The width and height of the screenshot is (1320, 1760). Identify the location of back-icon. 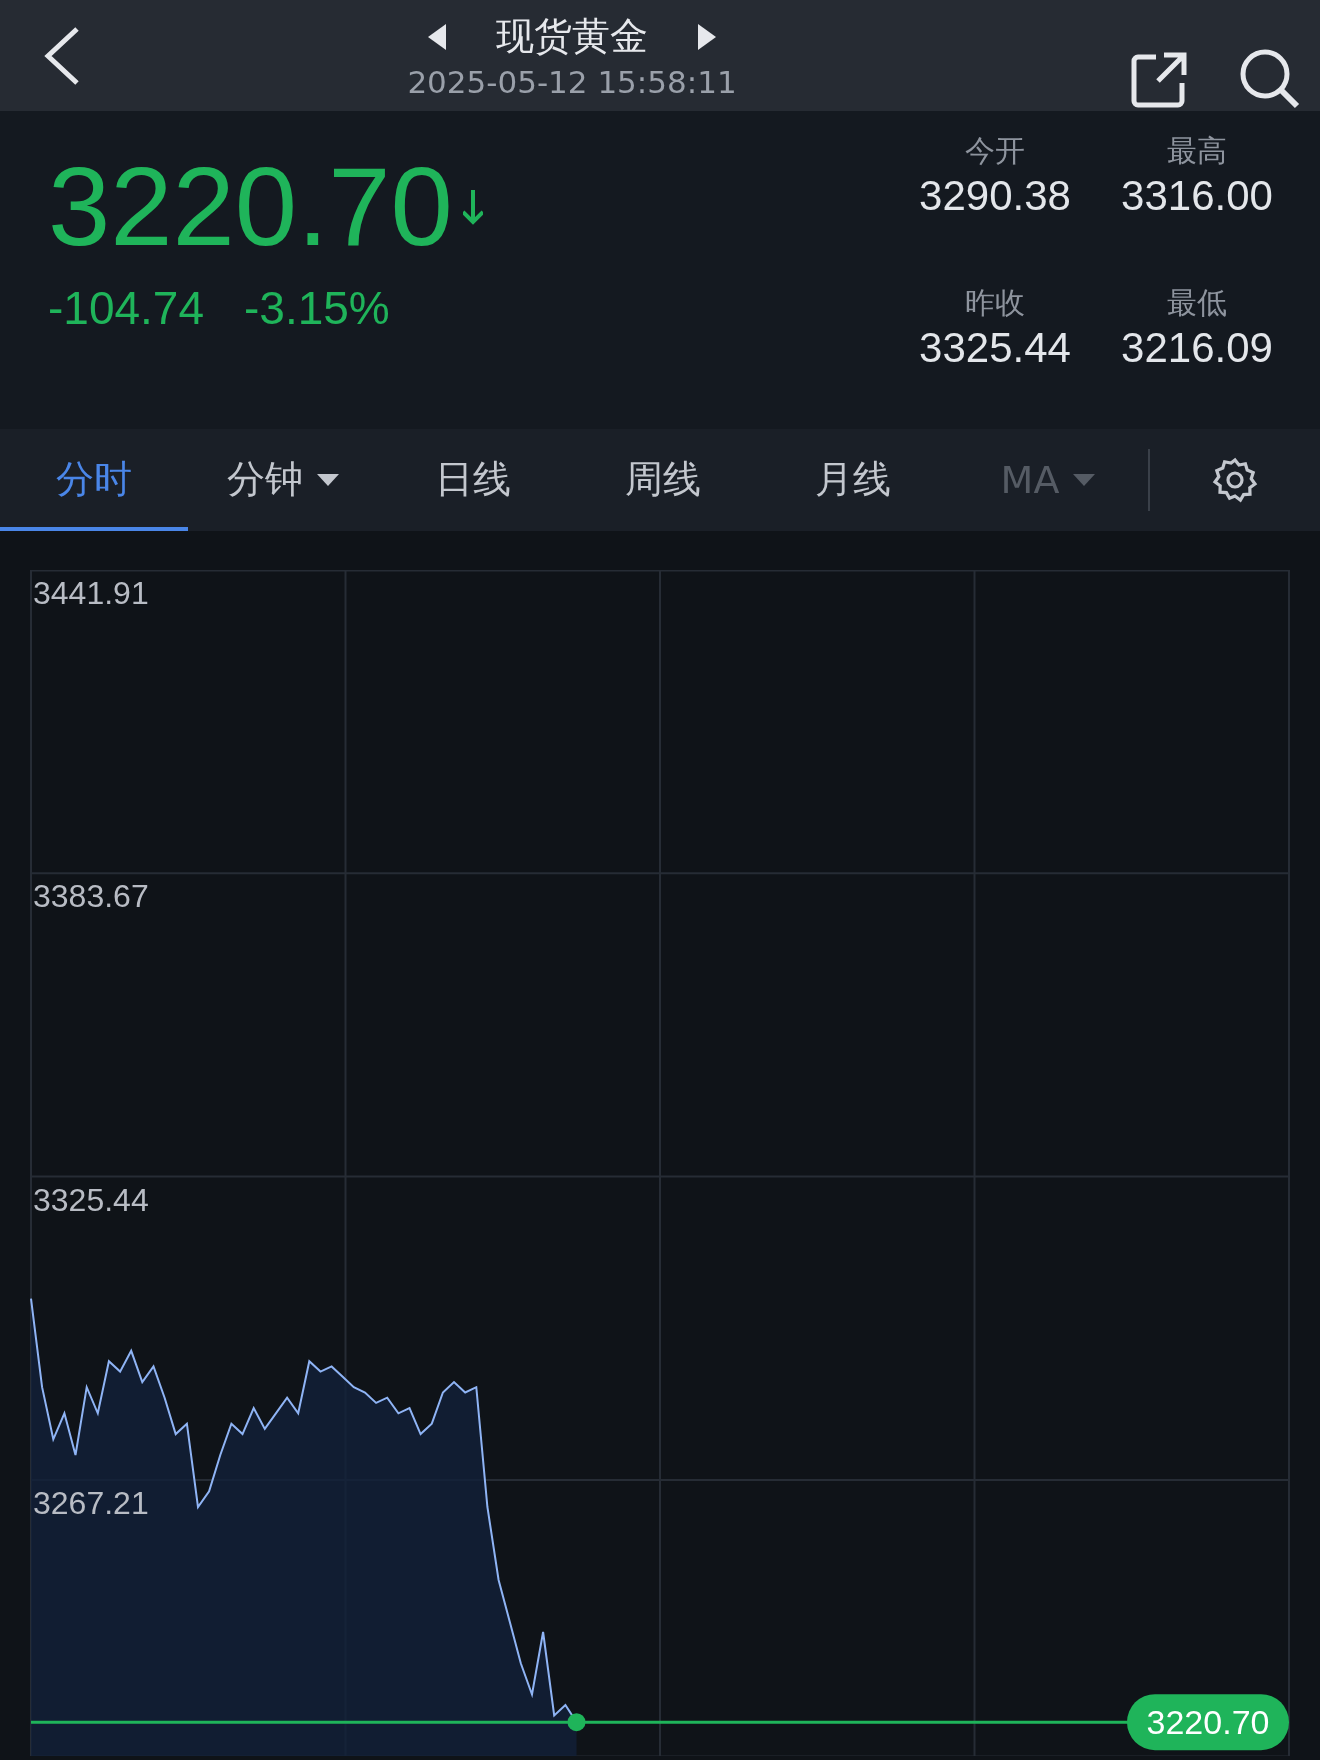
(62, 55).